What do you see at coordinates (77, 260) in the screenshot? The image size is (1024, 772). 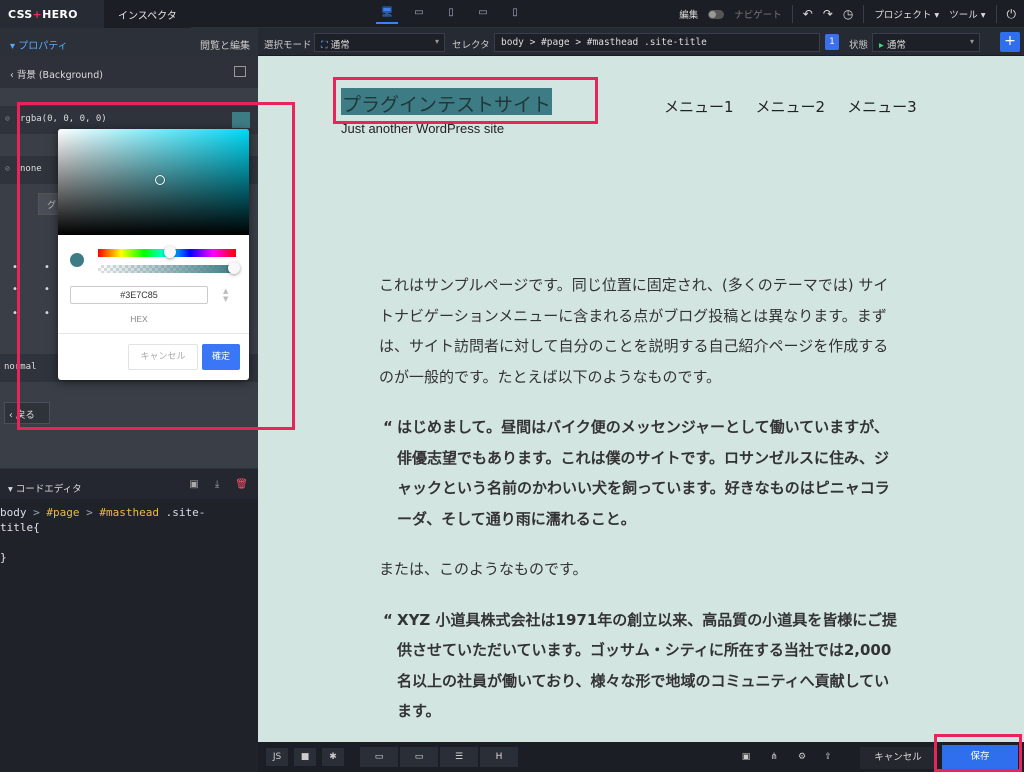 I see `color-preview` at bounding box center [77, 260].